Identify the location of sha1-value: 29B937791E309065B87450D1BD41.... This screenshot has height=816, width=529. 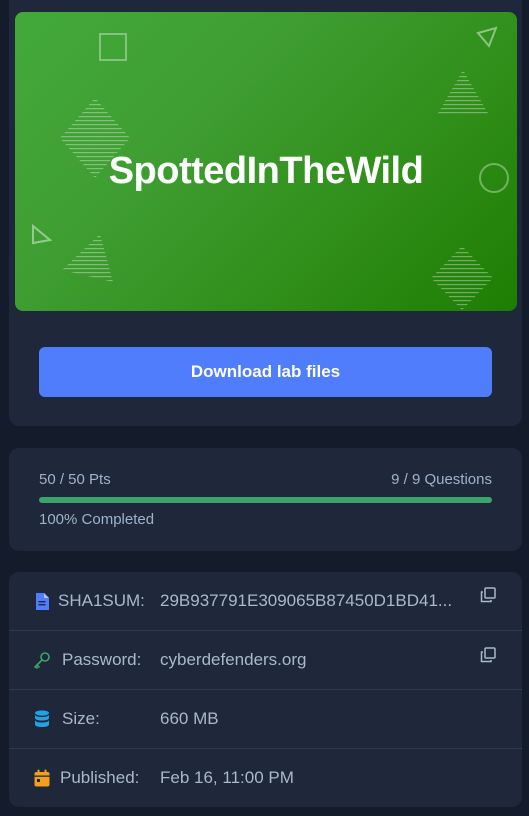
(306, 600).